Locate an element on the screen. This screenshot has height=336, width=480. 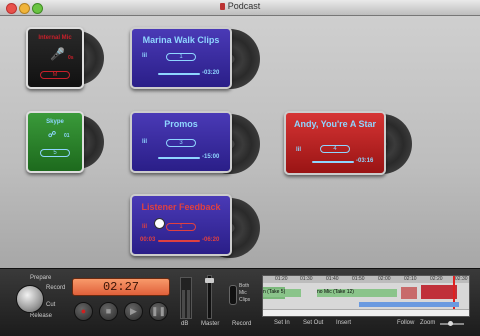
card-listener-feedback: Listener Feedback lil 1 00:03 -06:20 is located at coordinates (181, 225).